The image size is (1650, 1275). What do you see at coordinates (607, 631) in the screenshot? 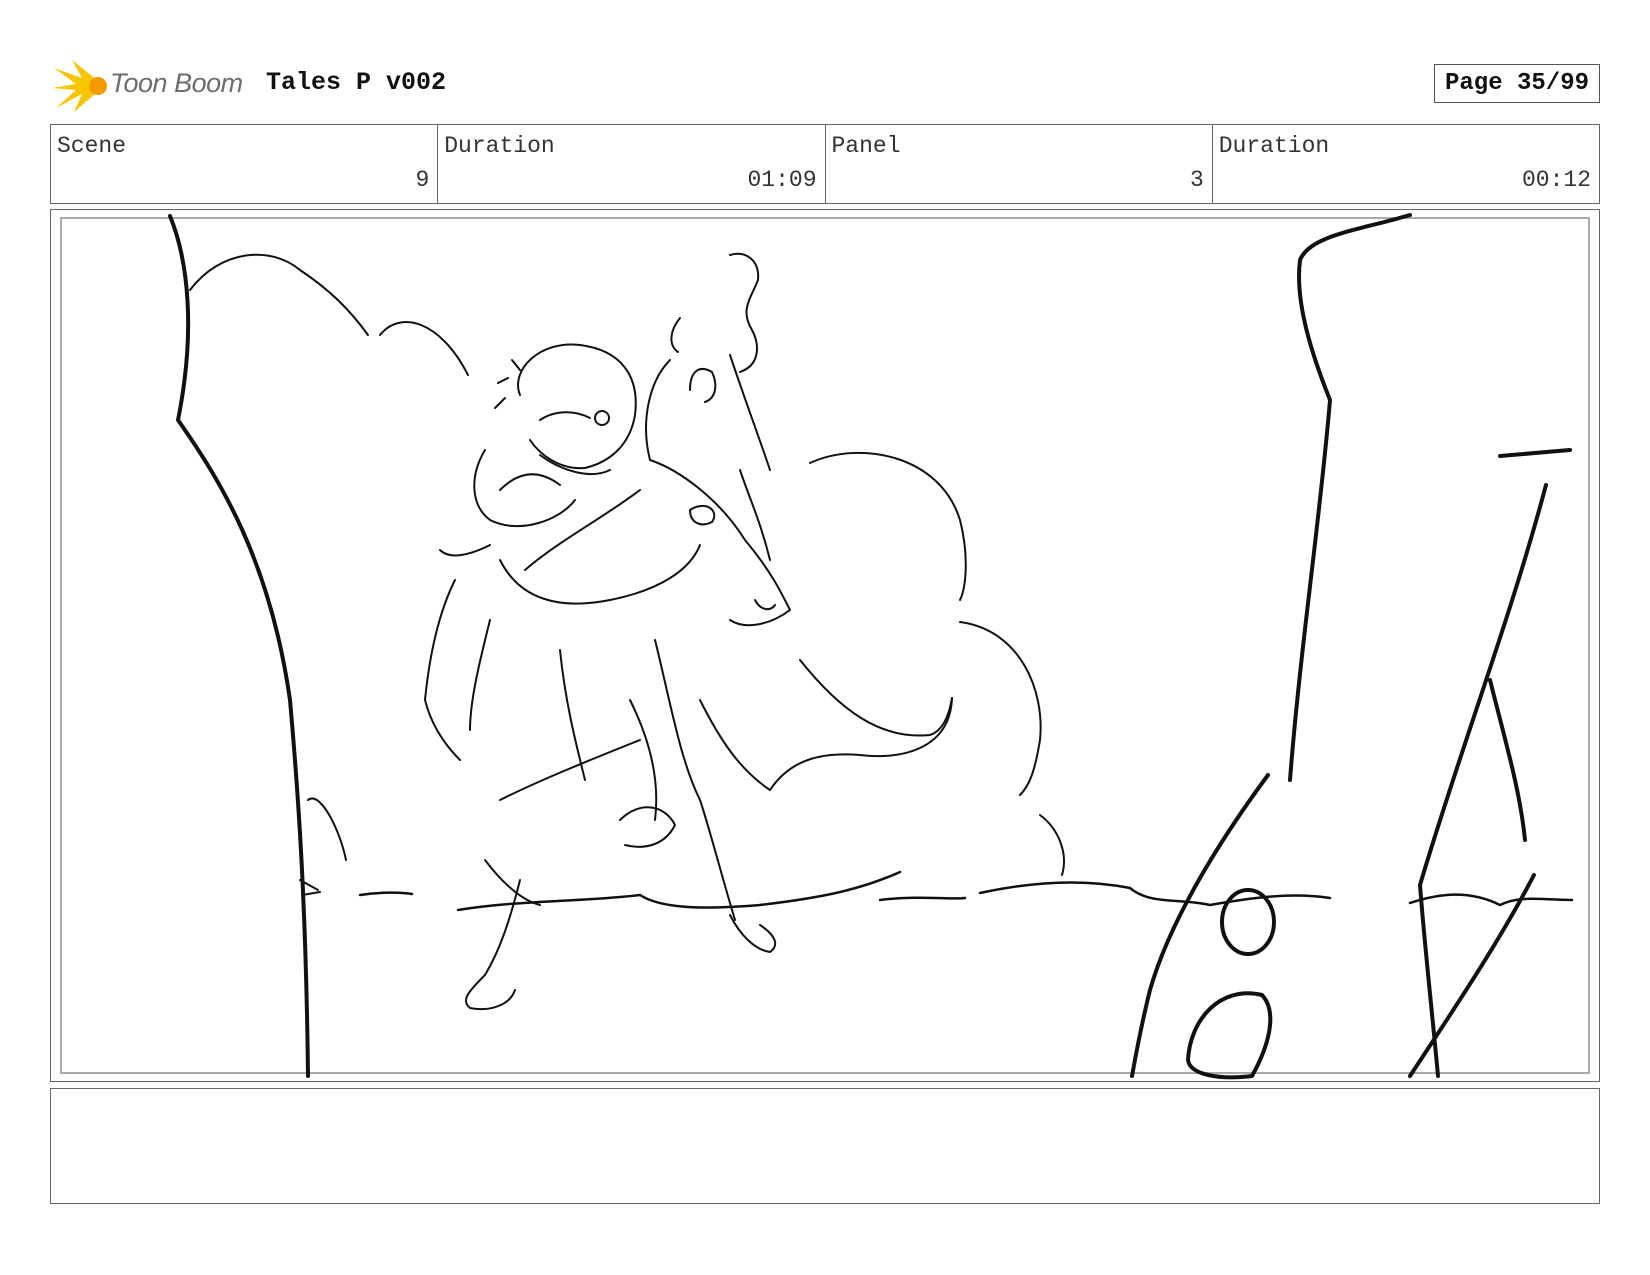
I see `horse-rider-sketch` at bounding box center [607, 631].